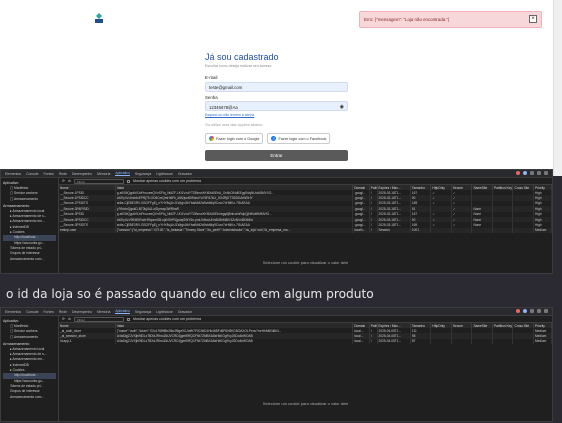 This screenshot has height=423, width=562. I want to click on eye-icon: ◉, so click(342, 107).